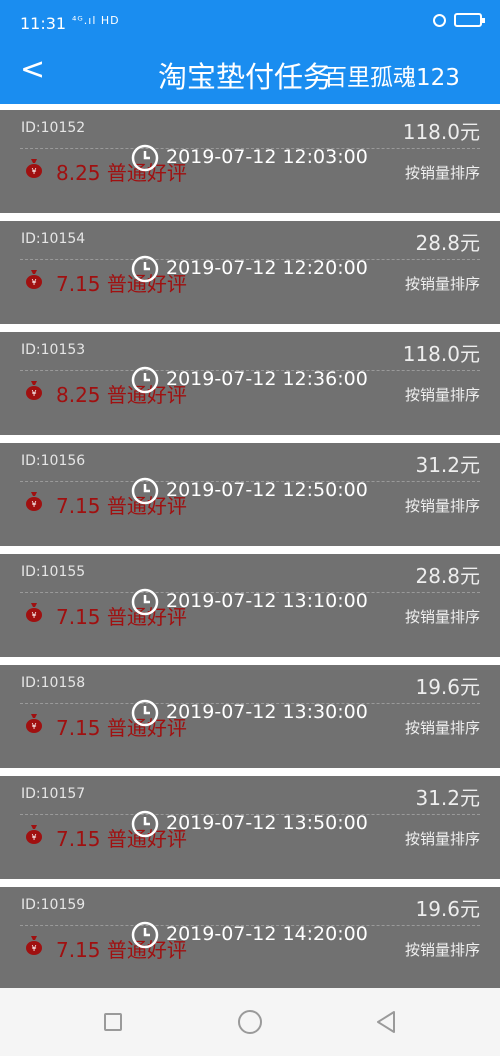  What do you see at coordinates (267, 490) in the screenshot?
I see `task-time: 2019-07-12 12:50:00` at bounding box center [267, 490].